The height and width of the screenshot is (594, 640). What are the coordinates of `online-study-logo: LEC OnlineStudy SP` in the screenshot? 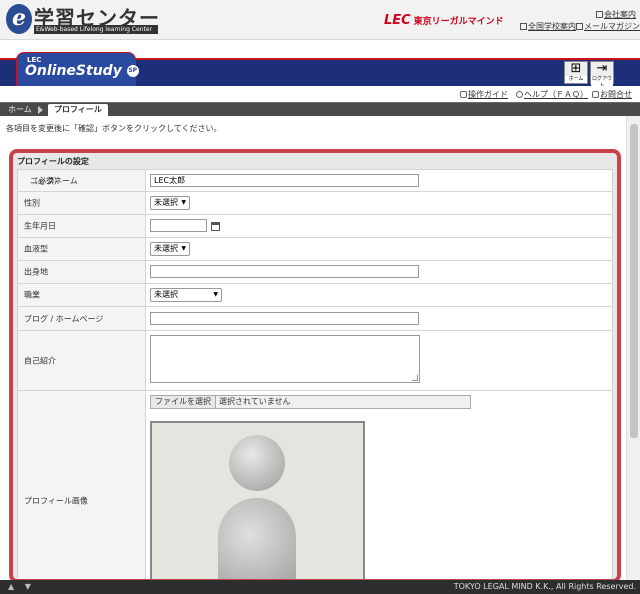 It's located at (77, 69).